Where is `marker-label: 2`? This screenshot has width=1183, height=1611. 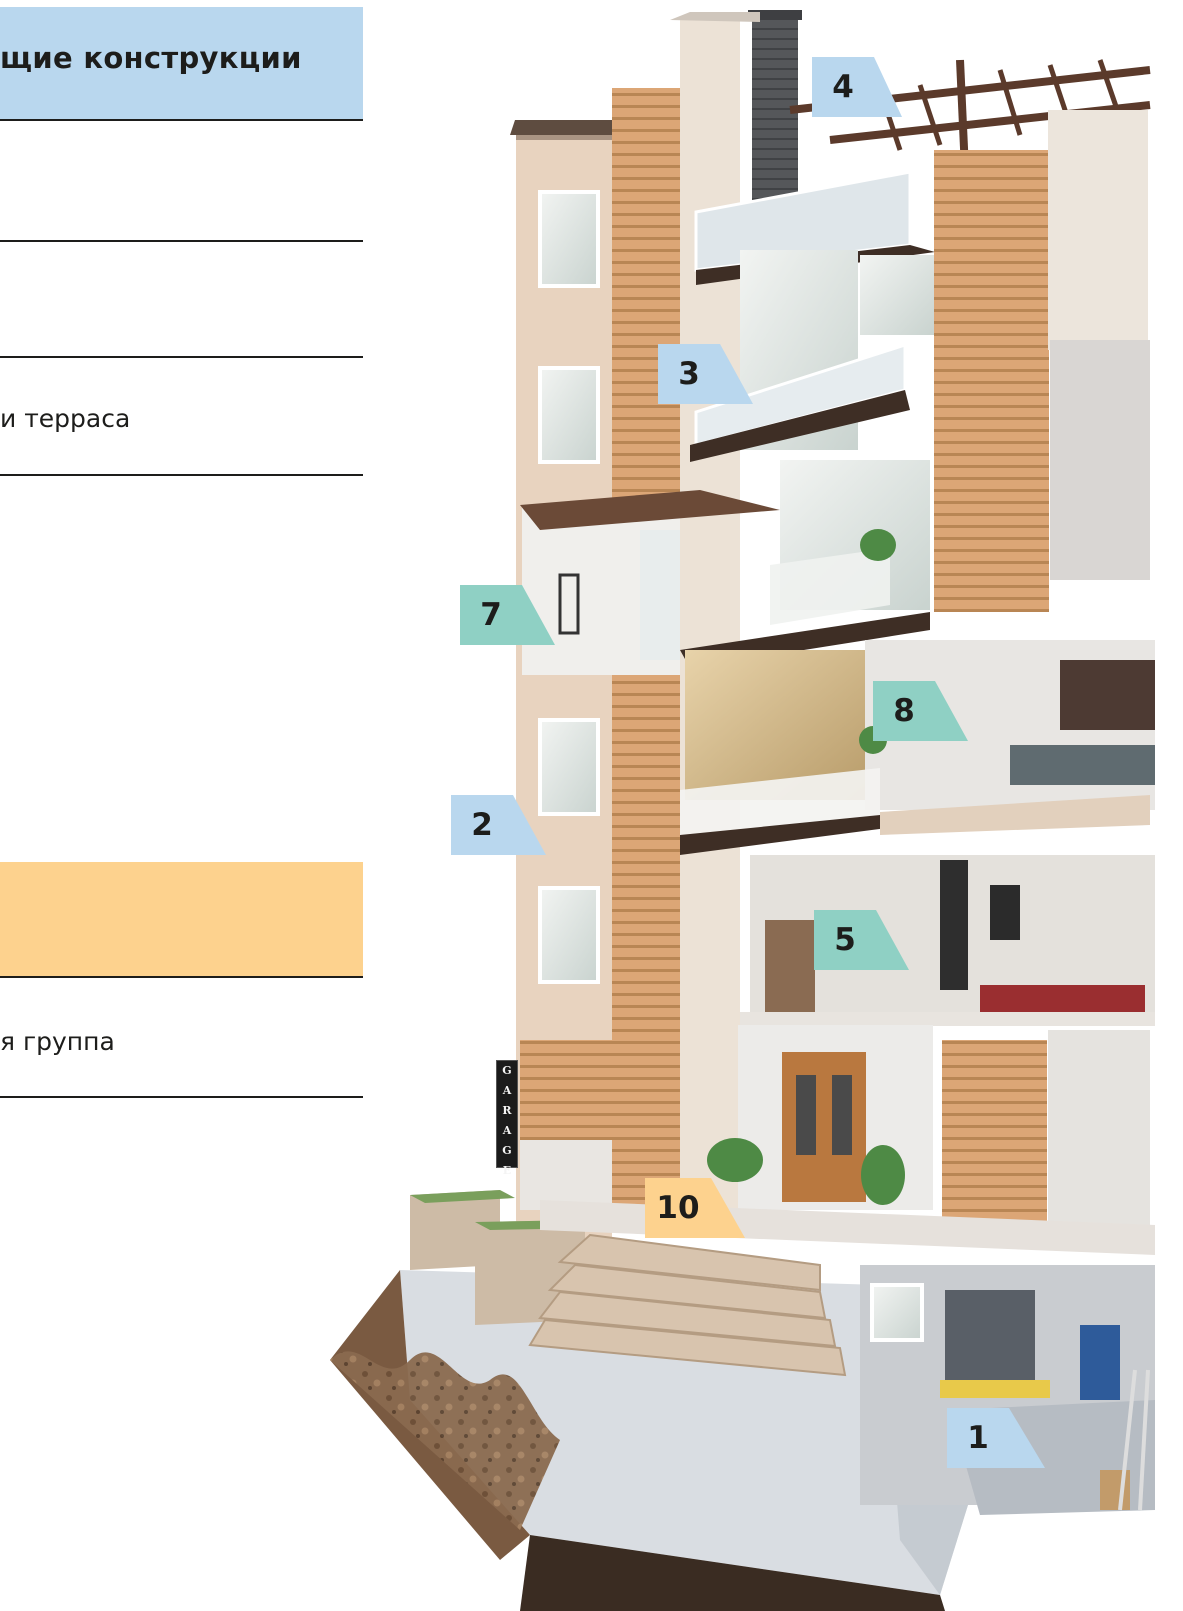
marker-label: 2 is located at coordinates (482, 825).